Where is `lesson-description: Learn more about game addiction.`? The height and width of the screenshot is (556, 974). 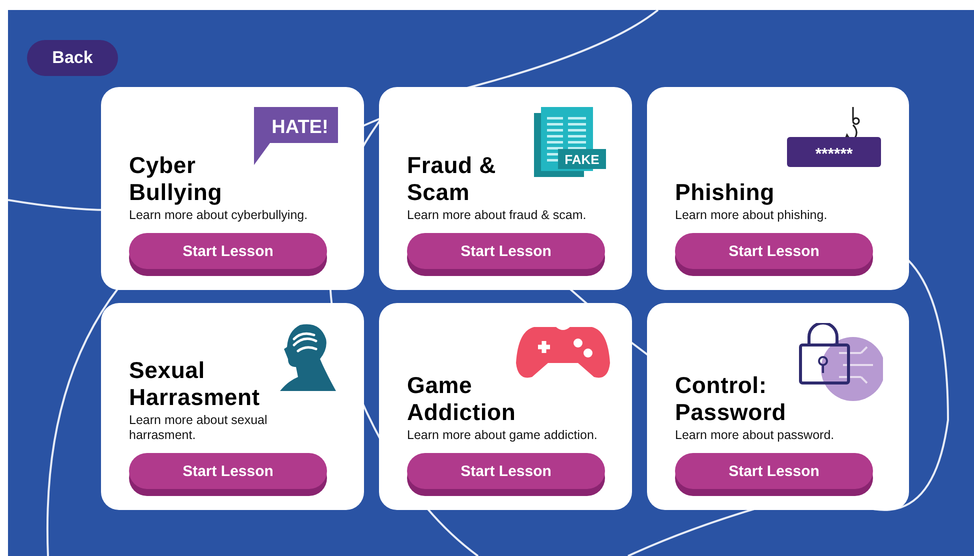
lesson-description: Learn more about game addiction. is located at coordinates (502, 435).